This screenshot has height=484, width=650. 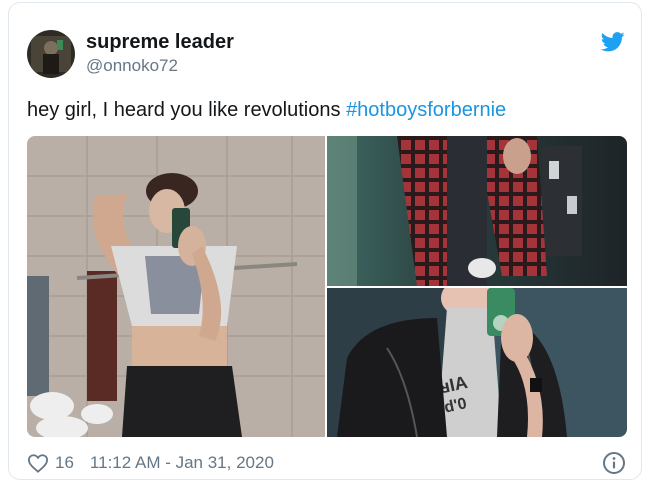 What do you see at coordinates (612, 42) in the screenshot?
I see `twitter-bird-icon` at bounding box center [612, 42].